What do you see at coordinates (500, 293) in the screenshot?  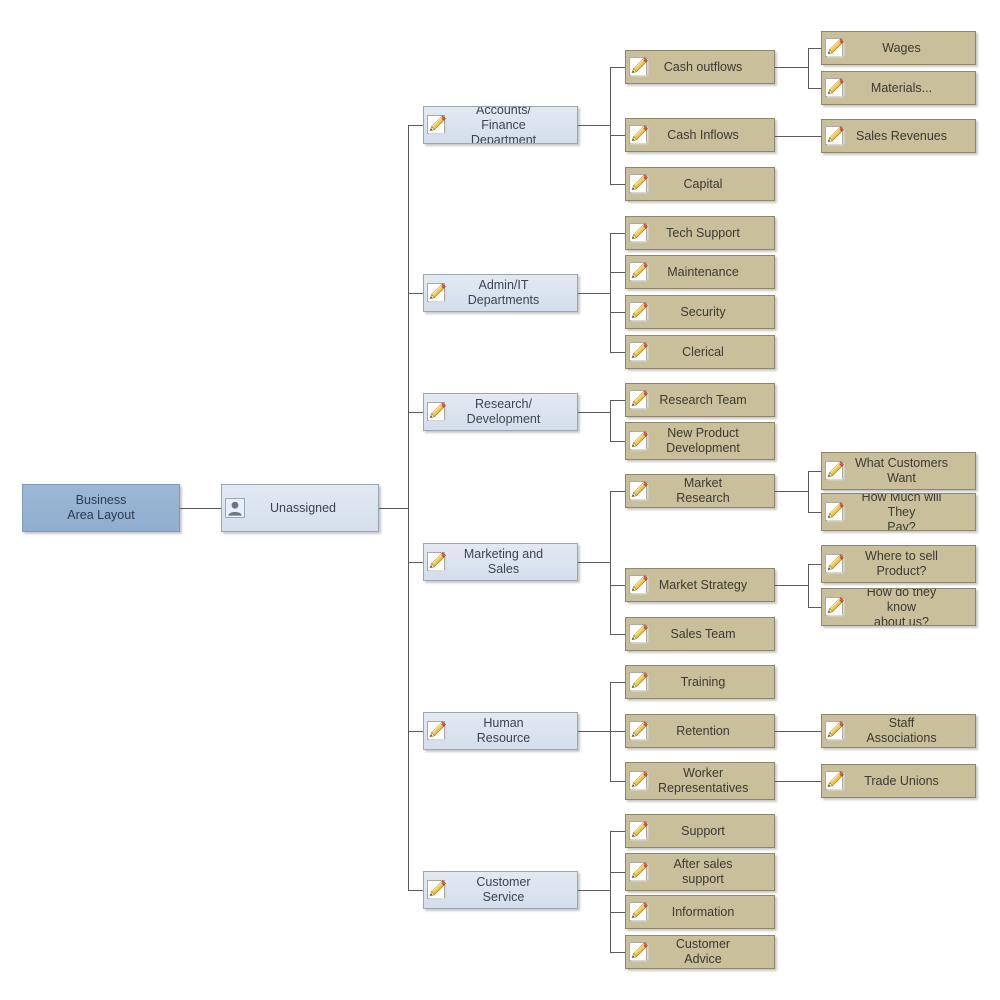 I see `branch-node: Admin/IT Departments` at bounding box center [500, 293].